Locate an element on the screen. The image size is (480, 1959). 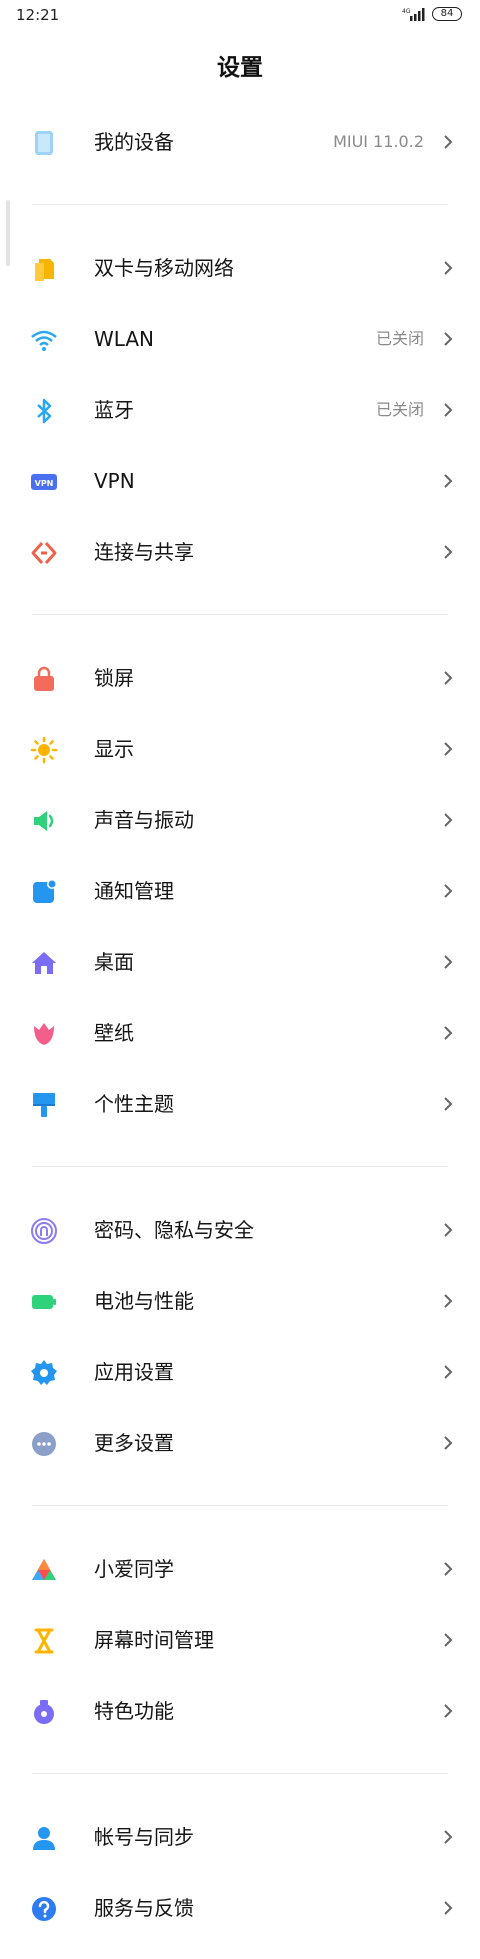
settings-item-notifications: 通知管理 is located at coordinates (240, 891).